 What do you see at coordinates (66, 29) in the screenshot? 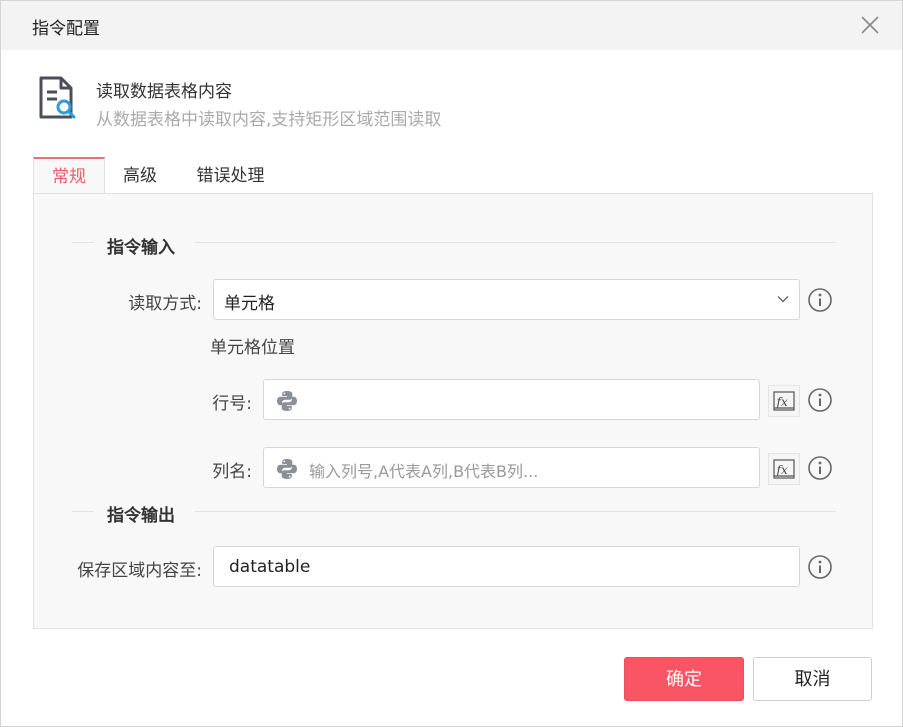
I see `dialog-title: 指令配置` at bounding box center [66, 29].